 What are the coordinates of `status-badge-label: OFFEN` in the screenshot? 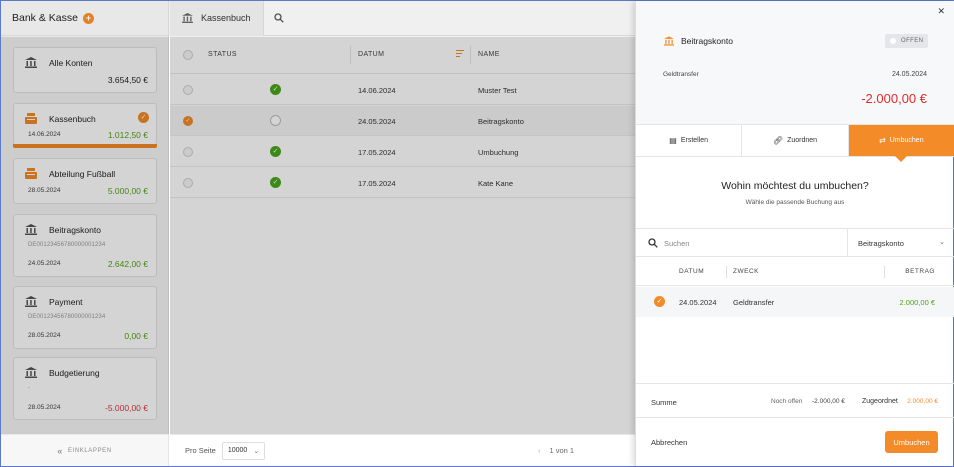 It's located at (912, 41).